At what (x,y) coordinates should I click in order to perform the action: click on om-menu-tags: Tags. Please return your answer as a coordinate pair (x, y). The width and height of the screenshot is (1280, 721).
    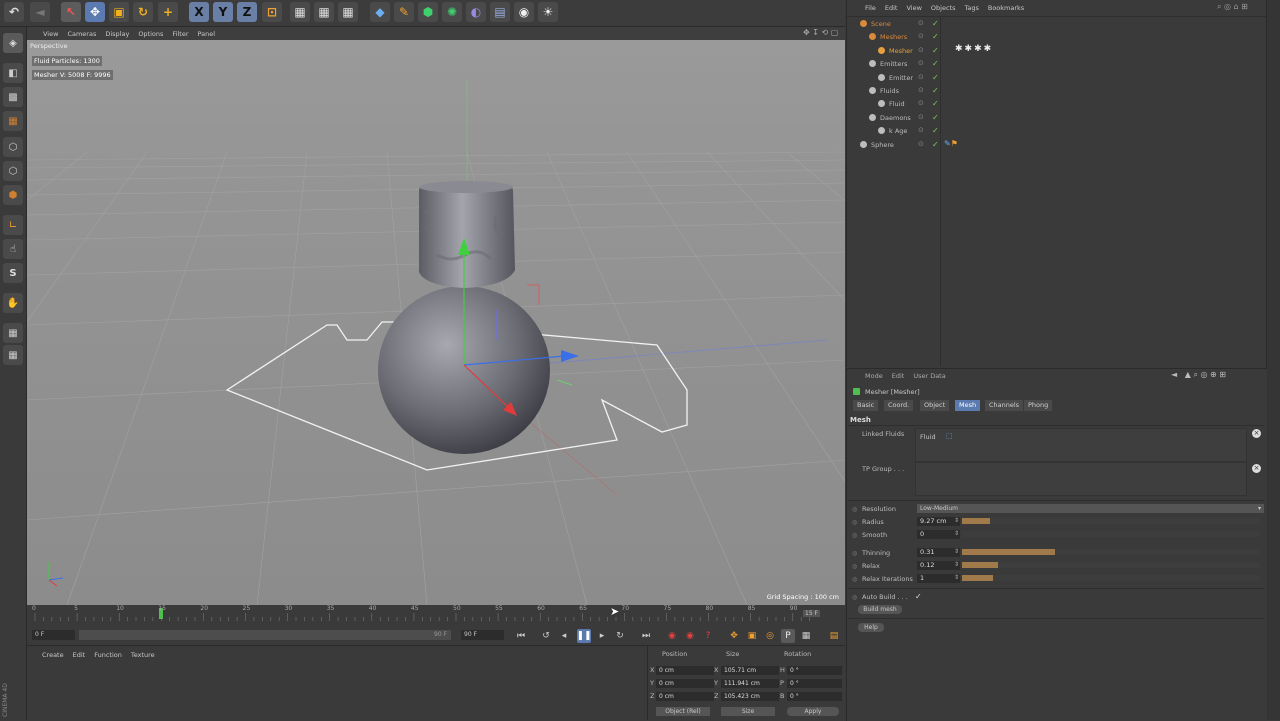
    Looking at the image, I should click on (971, 8).